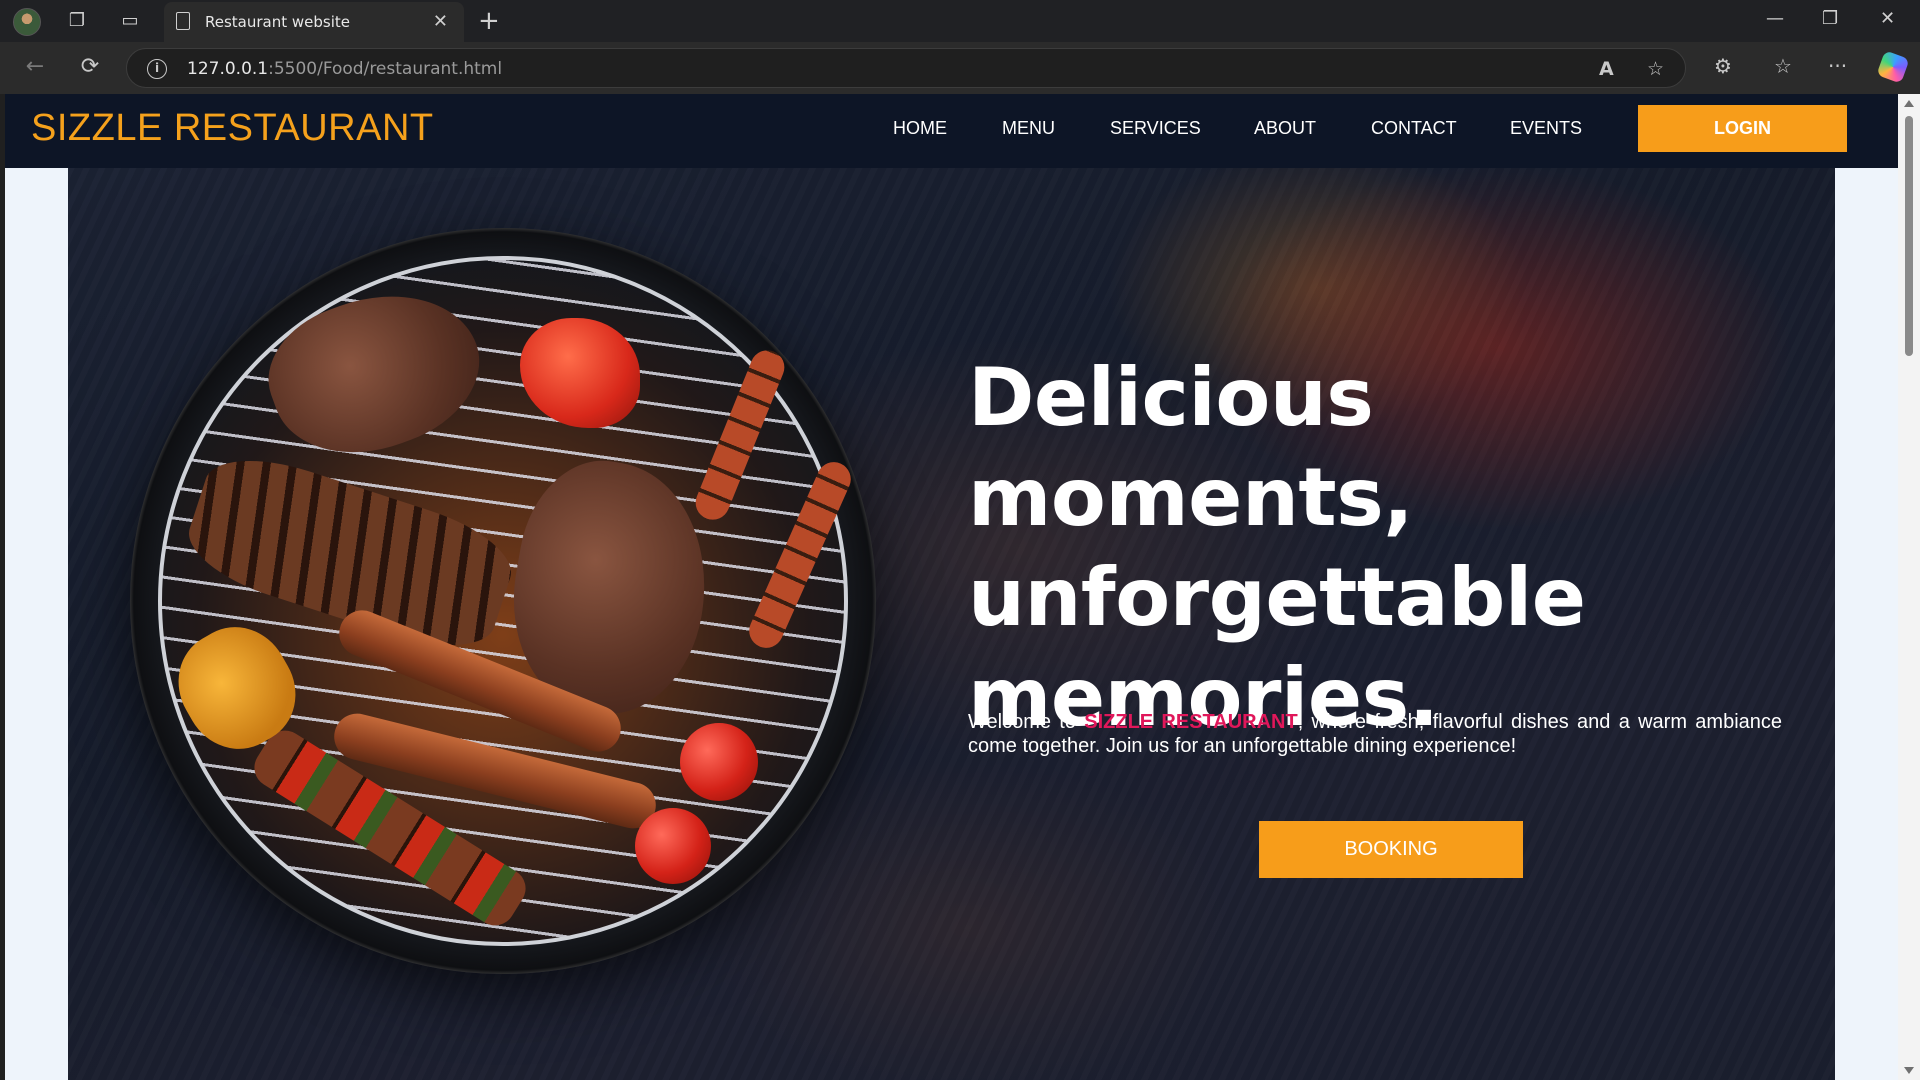 This screenshot has width=1920, height=1080. I want to click on tab-title: Restaurant website, so click(277, 22).